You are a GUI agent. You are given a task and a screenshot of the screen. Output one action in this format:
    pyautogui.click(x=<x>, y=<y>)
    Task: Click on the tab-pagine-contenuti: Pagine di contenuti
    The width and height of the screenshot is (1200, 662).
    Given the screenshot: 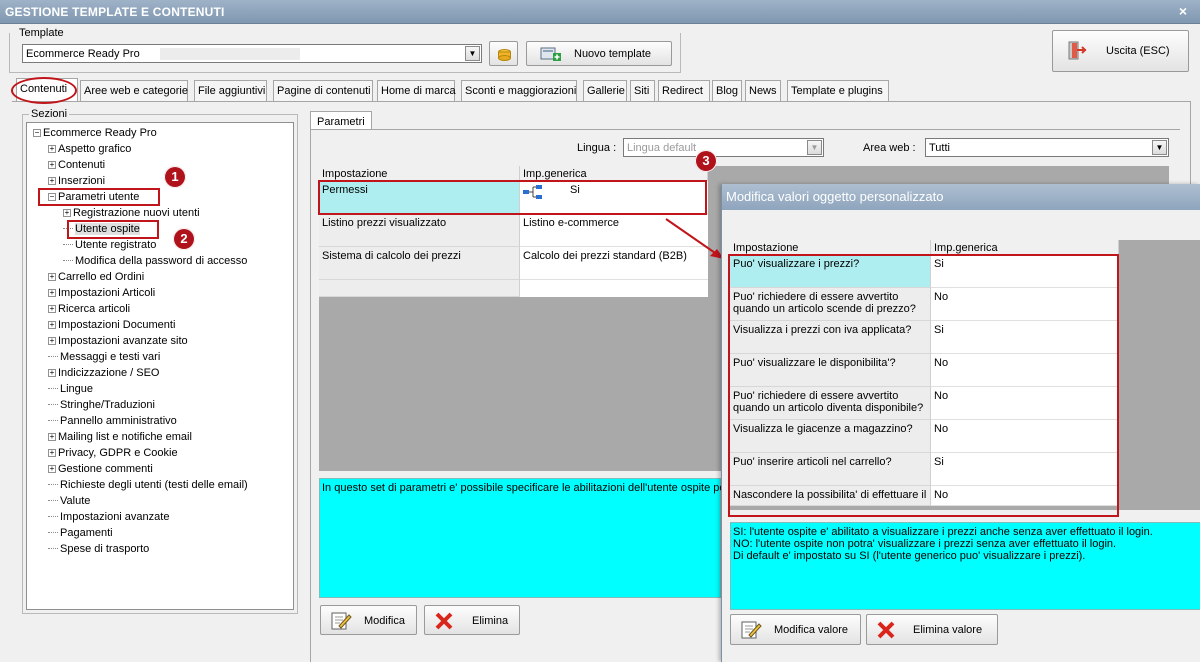 What is the action you would take?
    pyautogui.click(x=323, y=90)
    